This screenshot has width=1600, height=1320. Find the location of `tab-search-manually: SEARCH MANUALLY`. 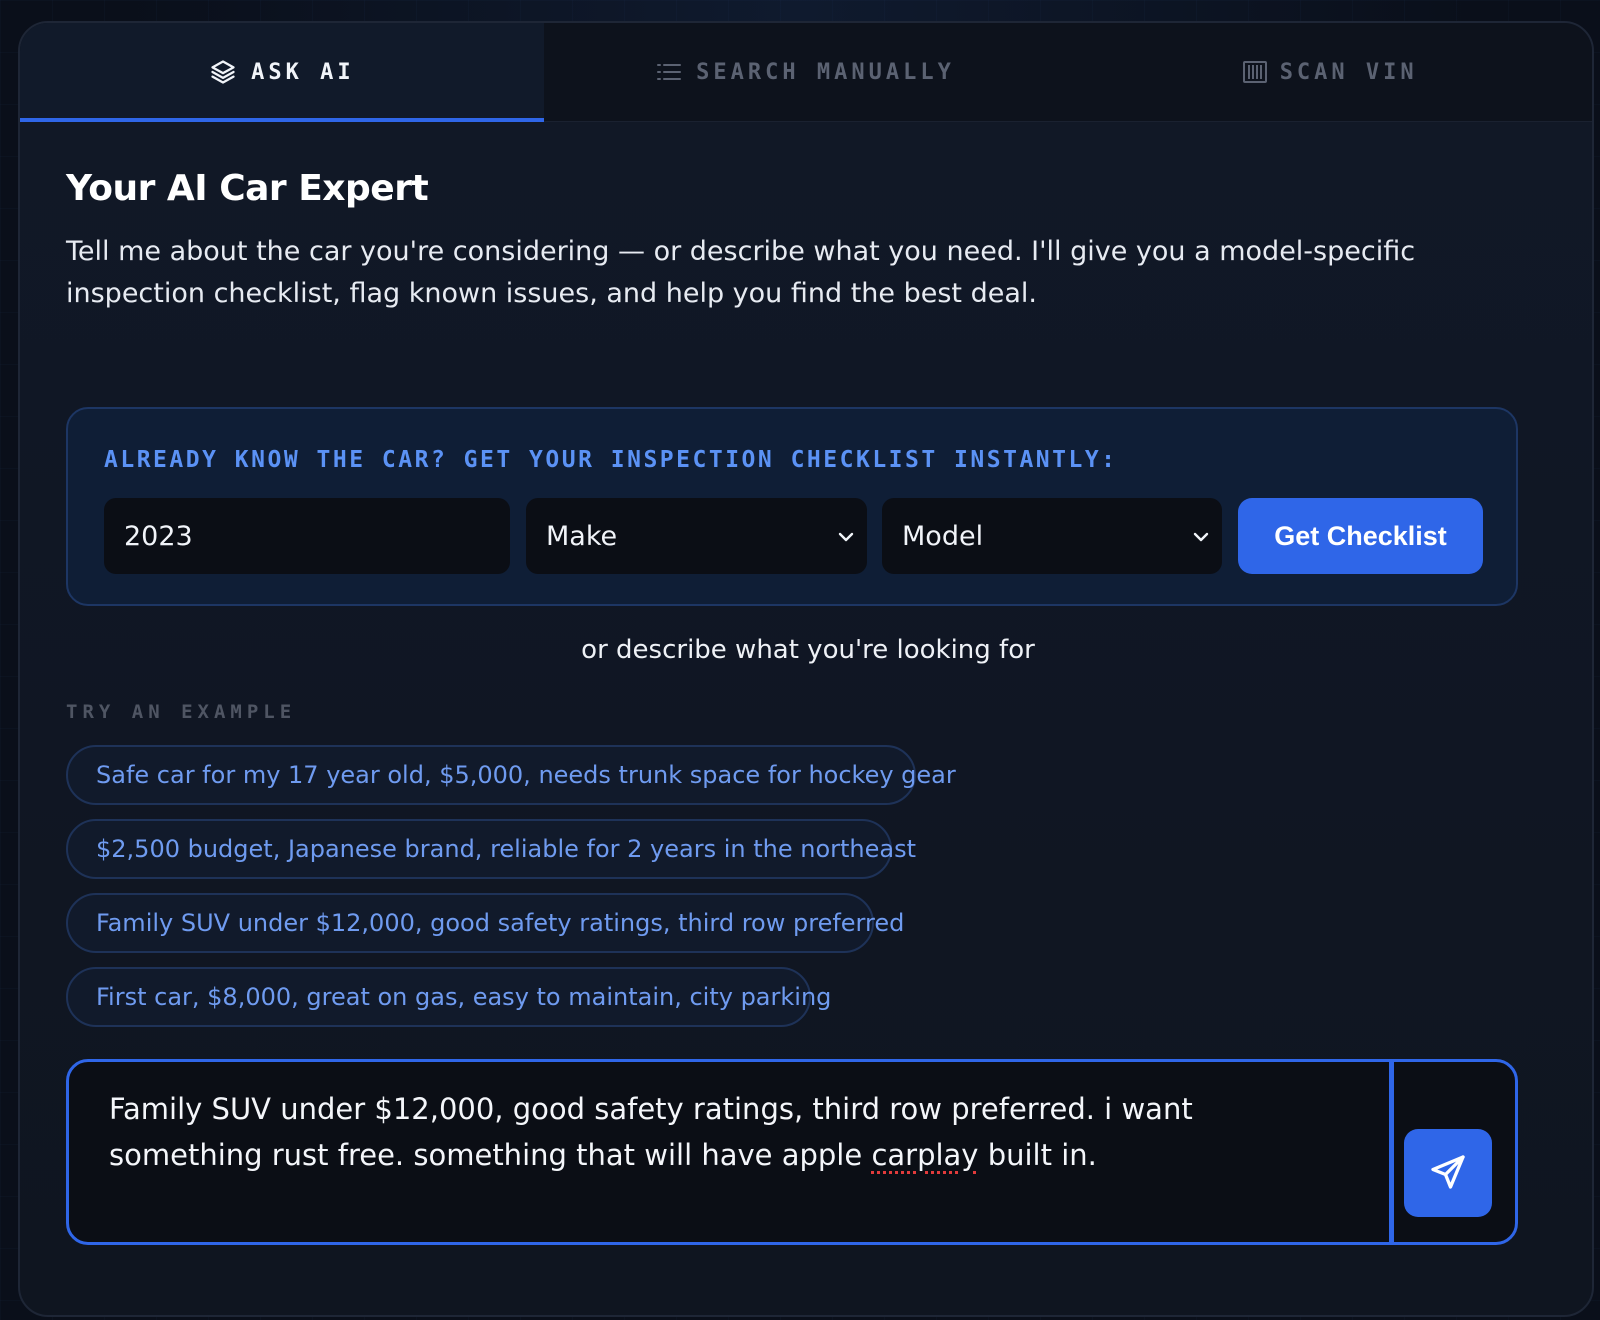

tab-search-manually: SEARCH MANUALLY is located at coordinates (806, 72).